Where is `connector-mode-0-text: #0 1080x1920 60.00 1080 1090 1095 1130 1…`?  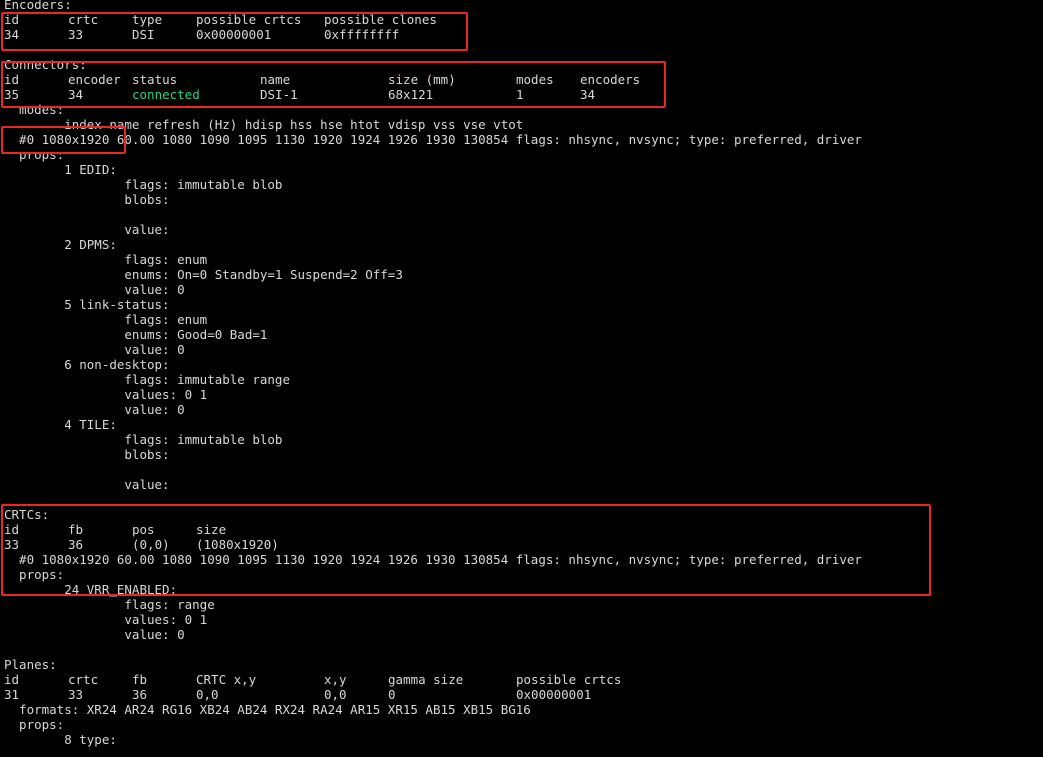 connector-mode-0-text: #0 1080x1920 60.00 1080 1090 1095 1130 1… is located at coordinates (433, 139).